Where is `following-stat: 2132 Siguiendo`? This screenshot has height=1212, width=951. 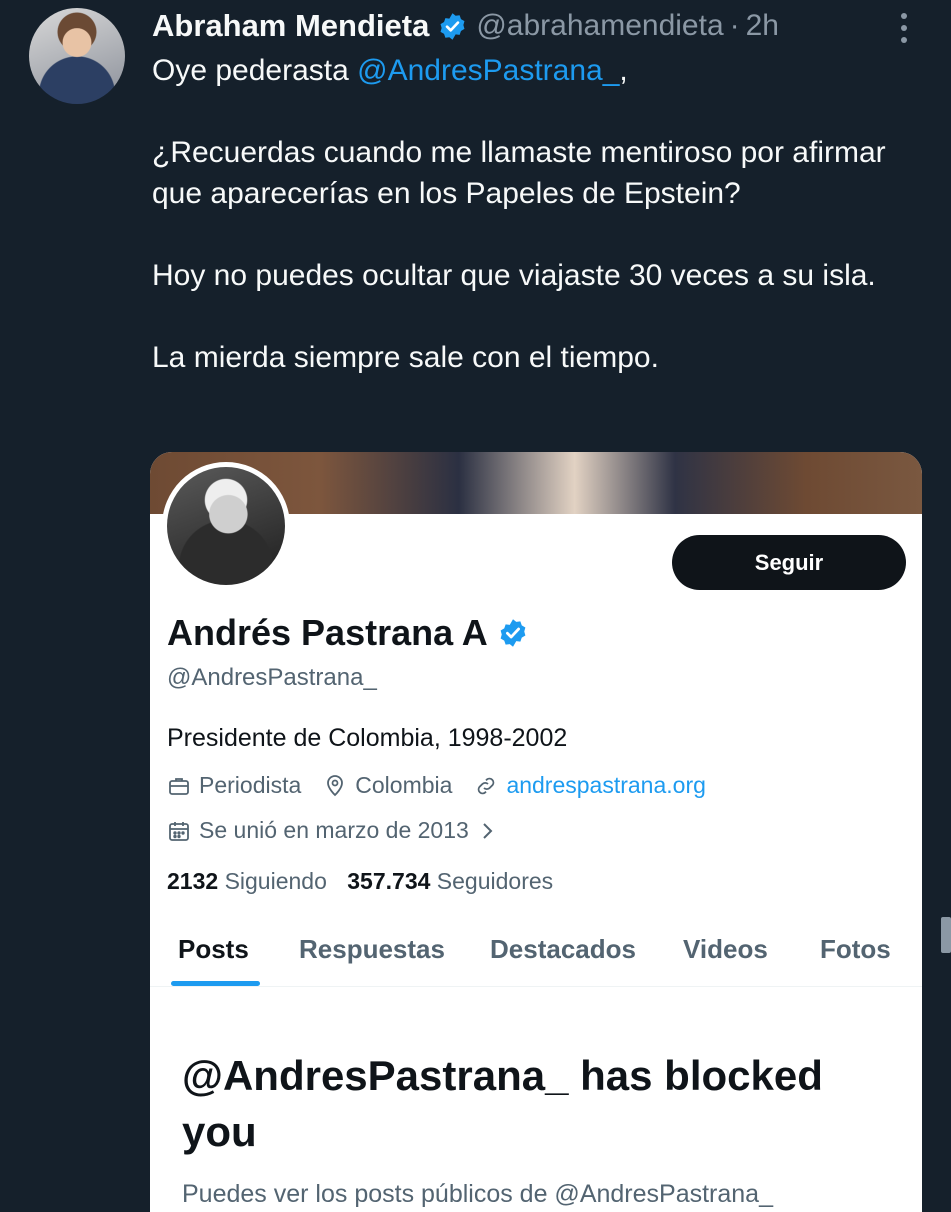
following-stat: 2132 Siguiendo is located at coordinates (247, 881).